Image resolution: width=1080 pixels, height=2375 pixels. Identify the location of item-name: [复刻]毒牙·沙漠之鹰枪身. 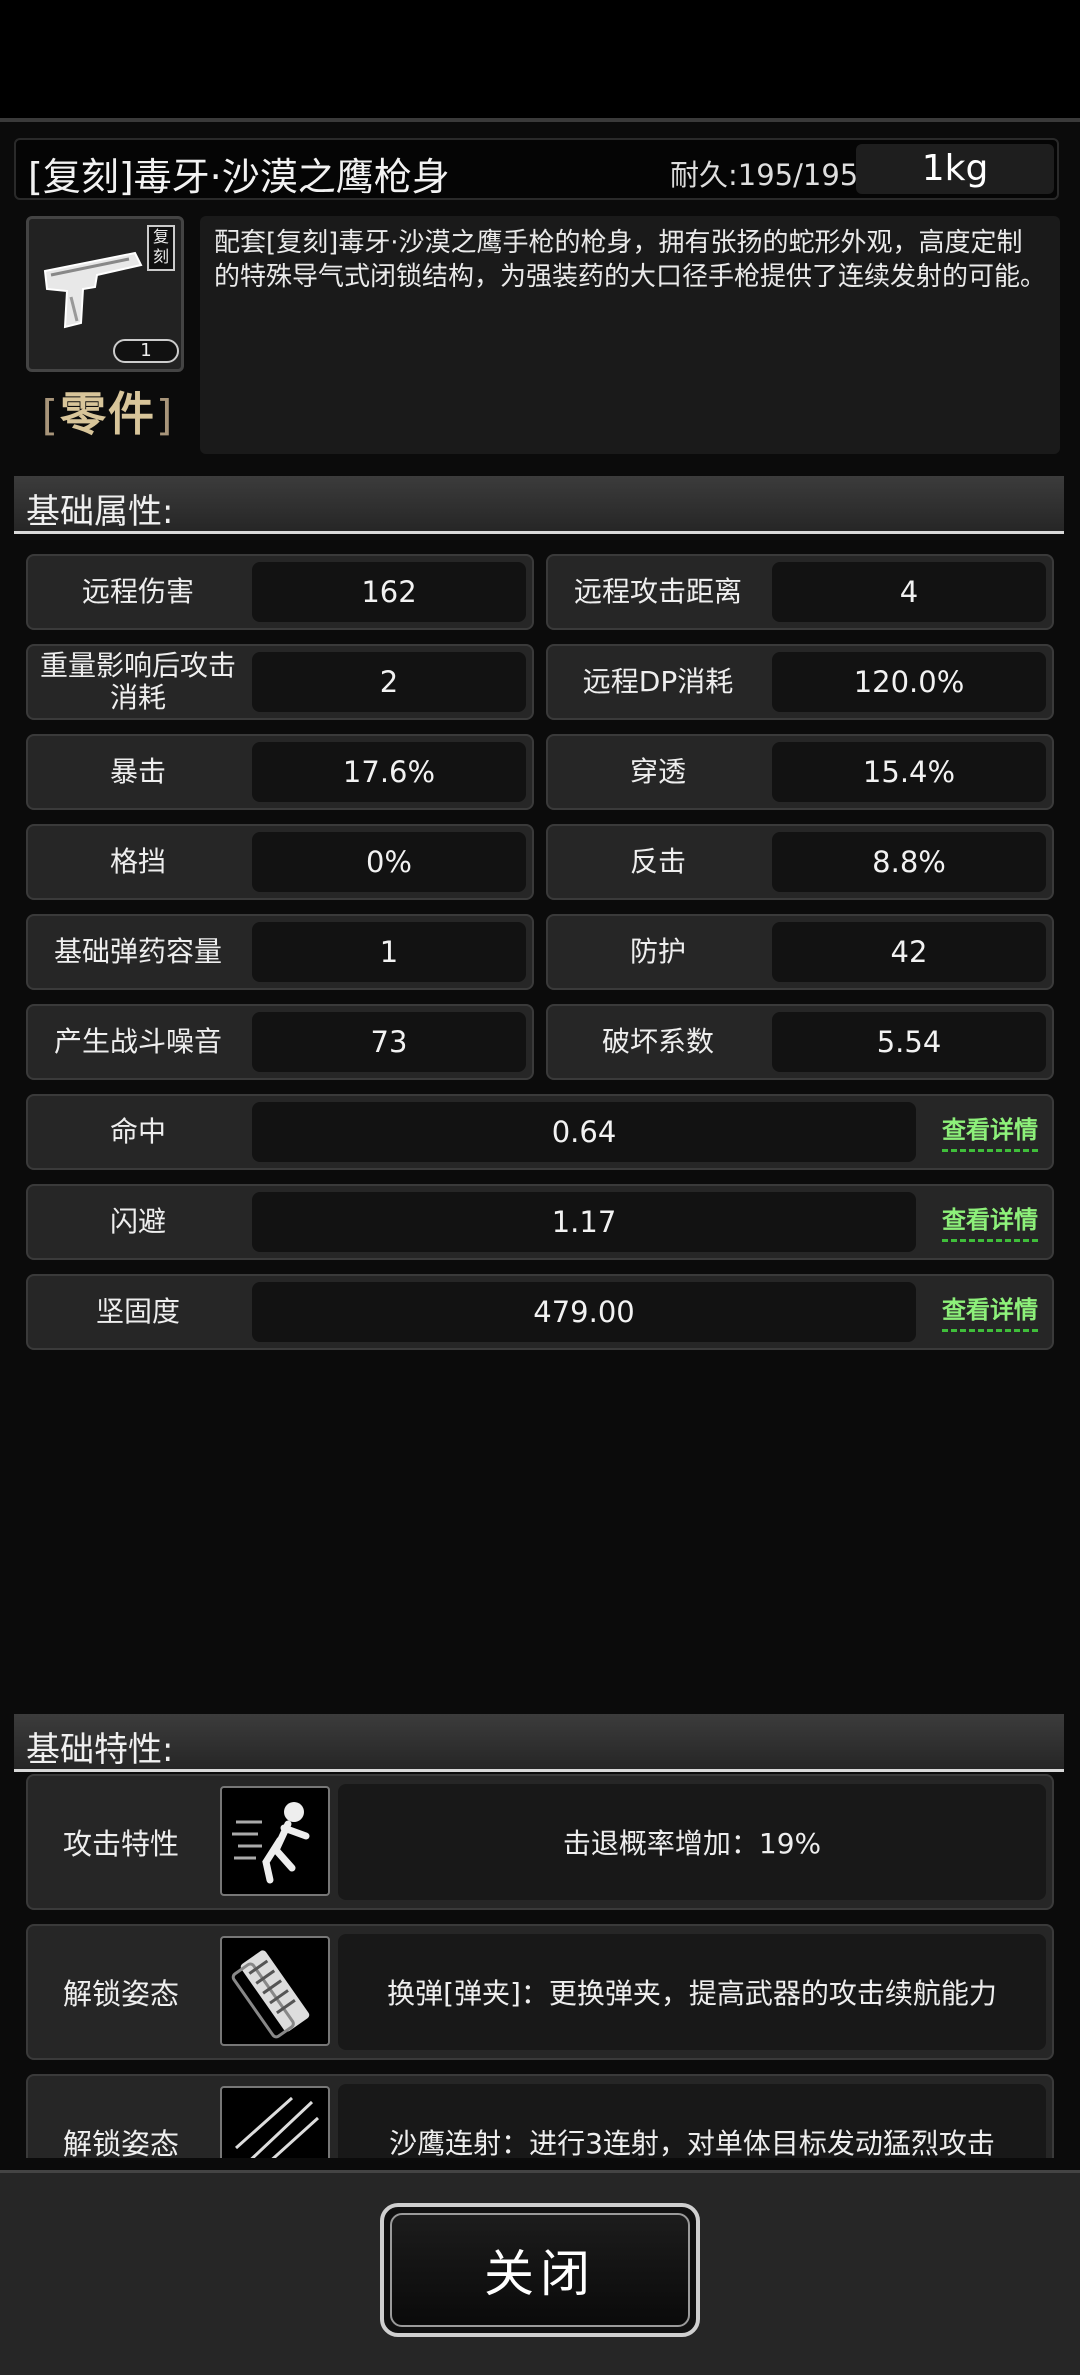
(239, 177).